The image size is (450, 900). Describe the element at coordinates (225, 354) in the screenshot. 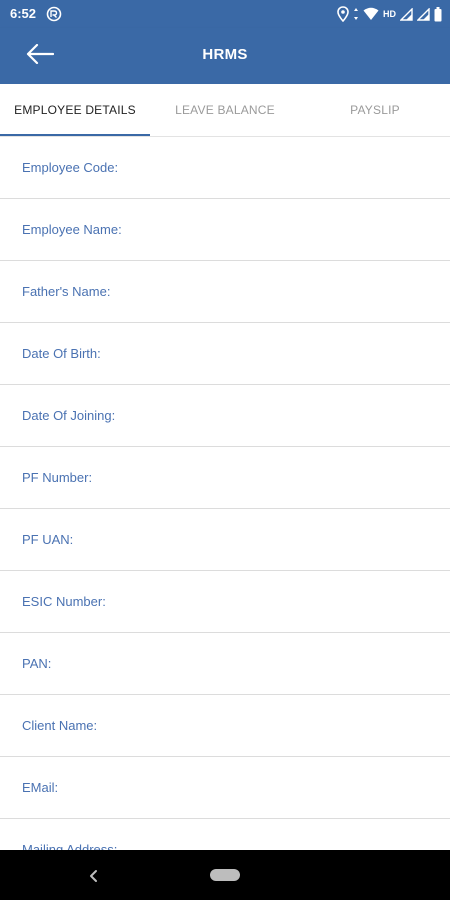

I see `field-date-of-birth: Date Of Birth:` at that location.